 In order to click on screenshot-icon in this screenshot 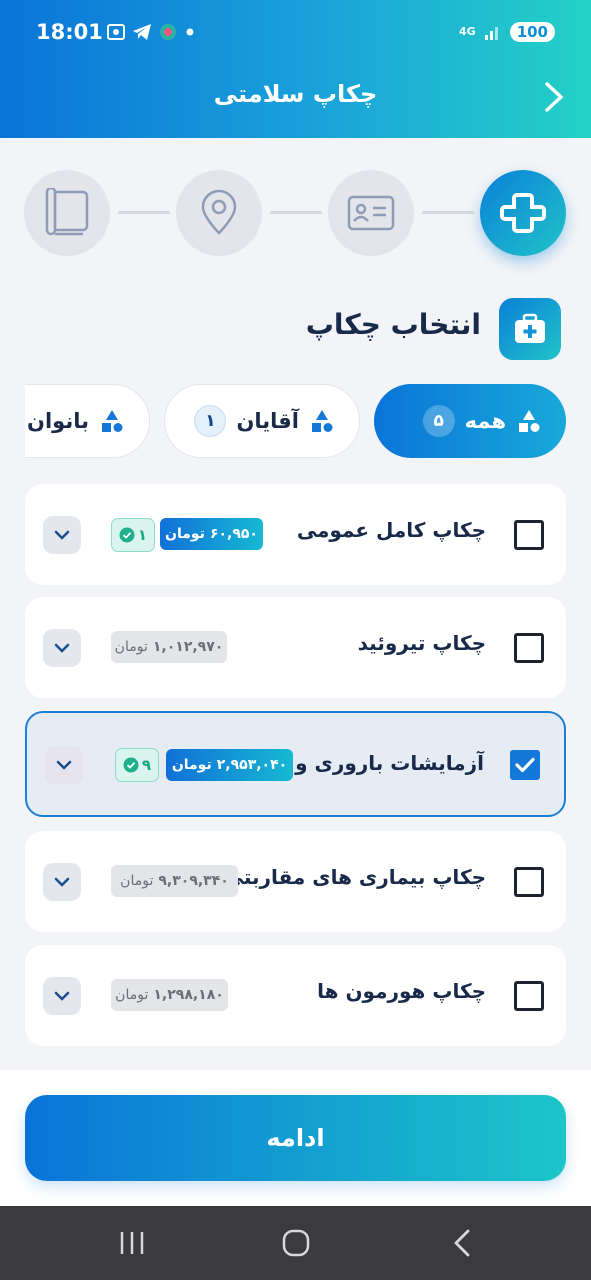, I will do `click(116, 32)`.